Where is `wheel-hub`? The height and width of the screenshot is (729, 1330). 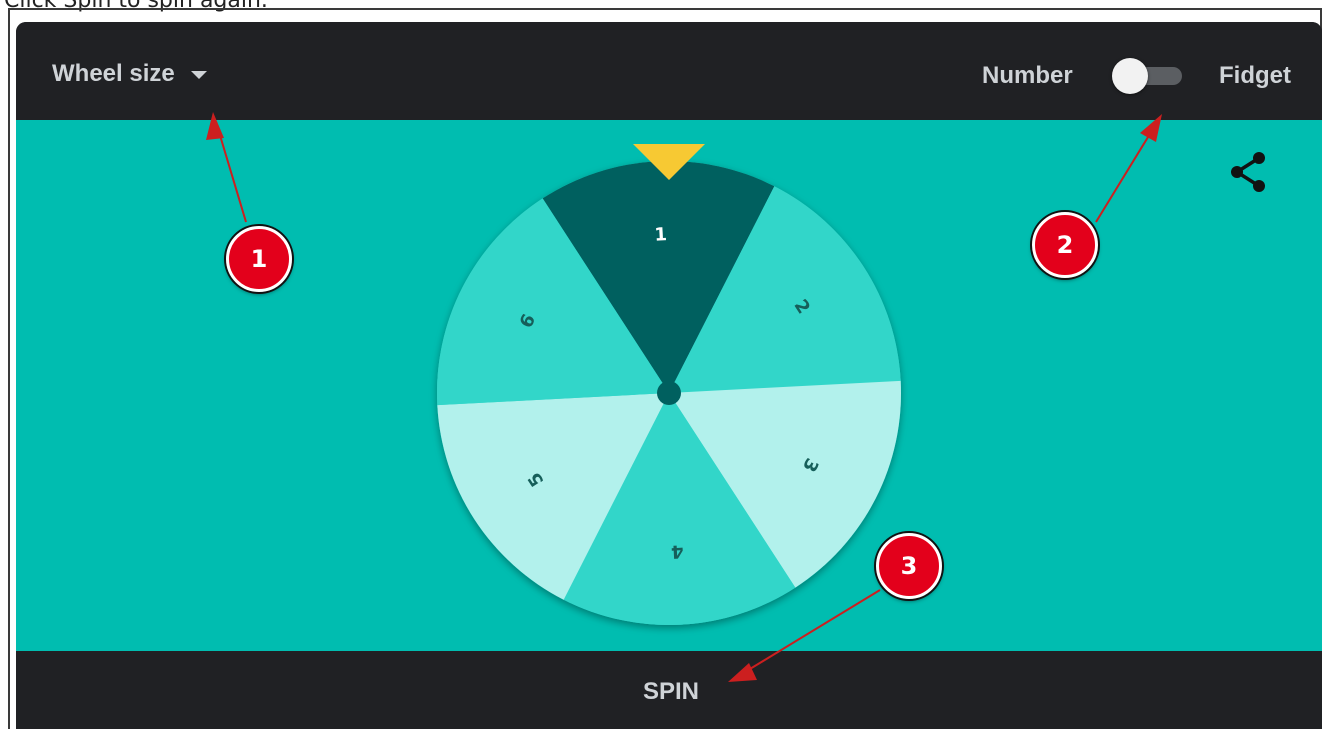 wheel-hub is located at coordinates (669, 393).